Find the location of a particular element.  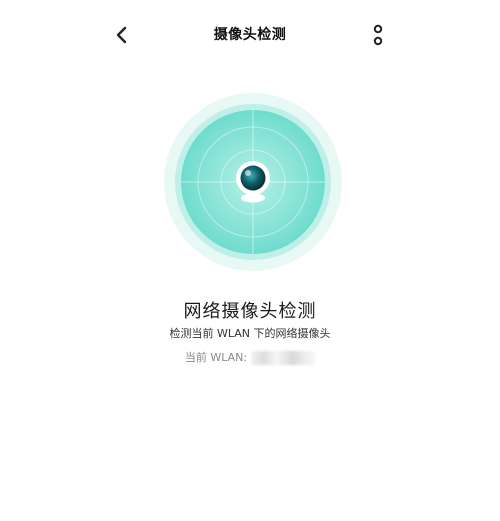

wlan-name-redacted is located at coordinates (283, 358).